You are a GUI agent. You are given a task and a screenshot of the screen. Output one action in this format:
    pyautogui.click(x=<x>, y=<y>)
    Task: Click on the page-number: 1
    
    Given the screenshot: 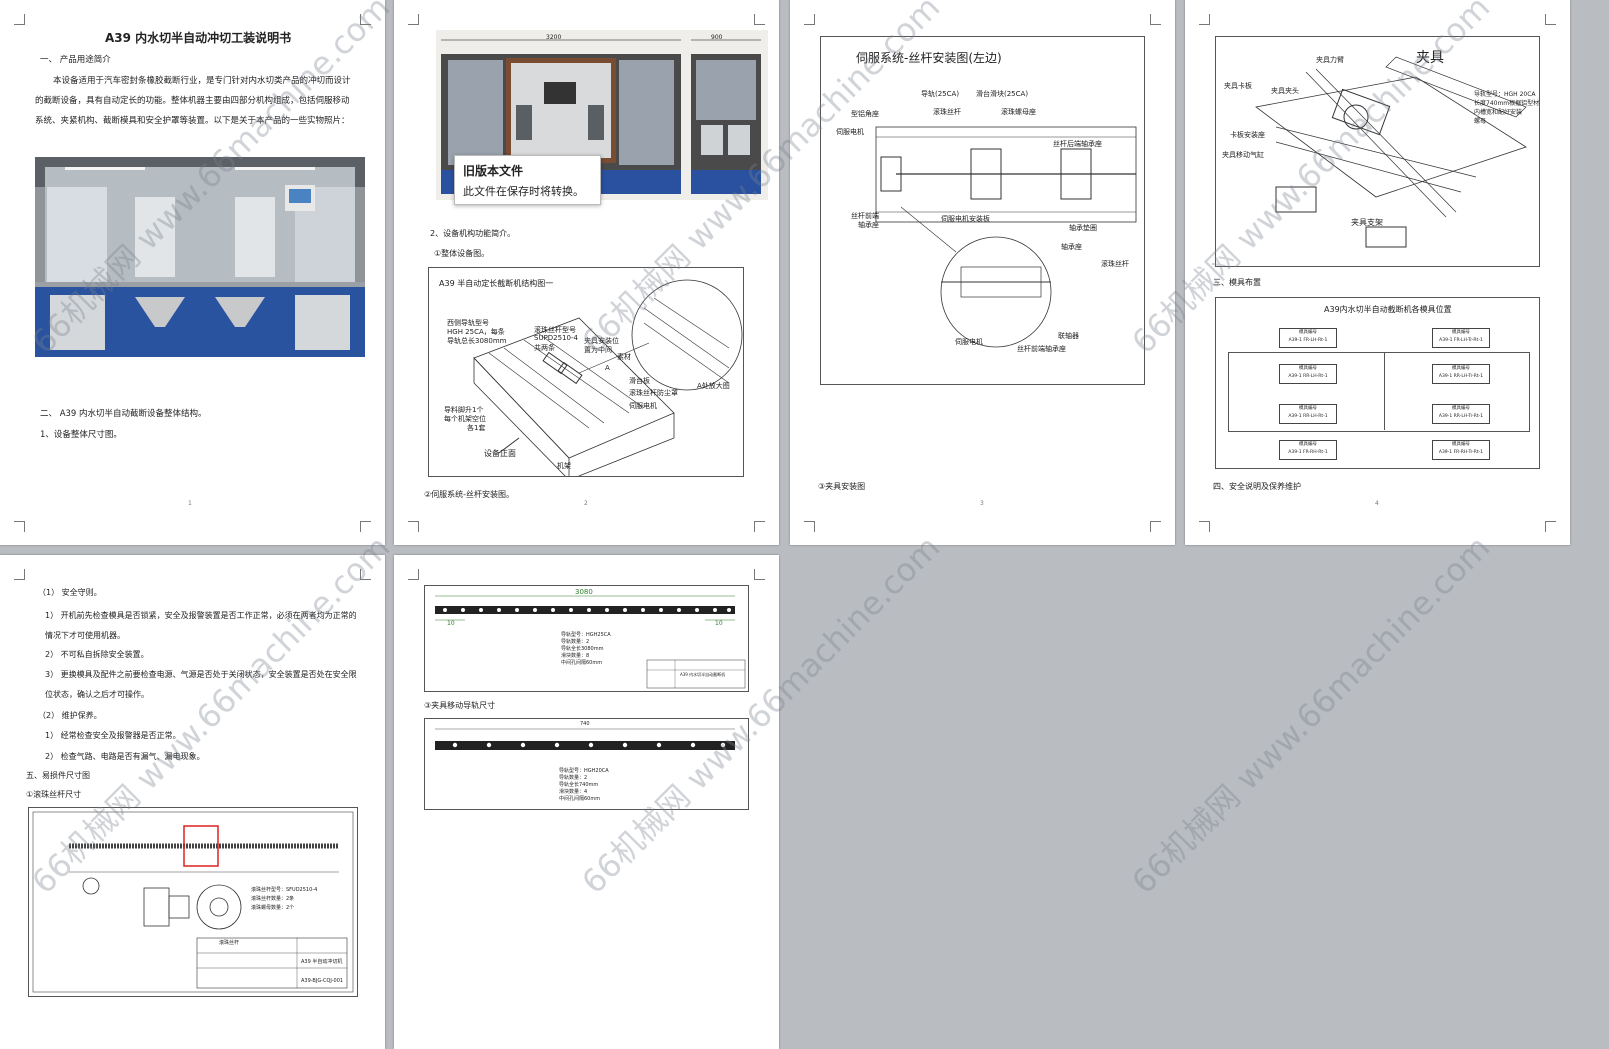 What is the action you would take?
    pyautogui.click(x=190, y=503)
    